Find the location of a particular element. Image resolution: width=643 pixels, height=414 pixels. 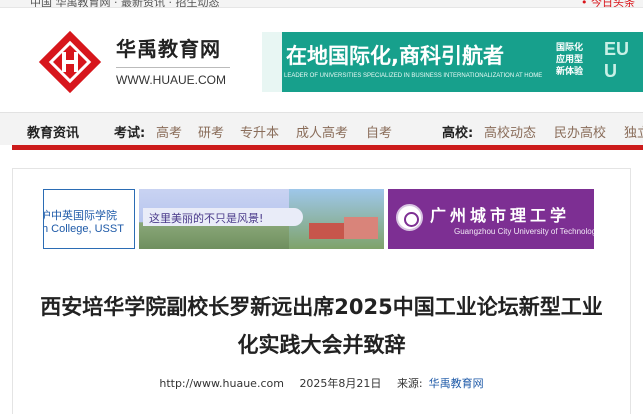

ad-scenery-college: 这里美丽的不只是风景! is located at coordinates (261, 219).